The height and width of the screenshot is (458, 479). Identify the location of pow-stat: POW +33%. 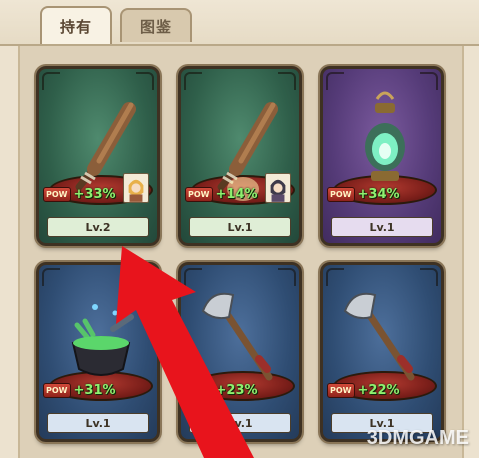
(79, 194).